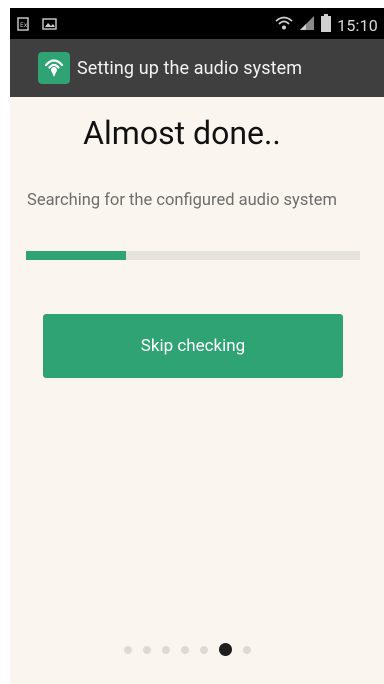 The image size is (384, 684). What do you see at coordinates (307, 25) in the screenshot?
I see `signal-icon` at bounding box center [307, 25].